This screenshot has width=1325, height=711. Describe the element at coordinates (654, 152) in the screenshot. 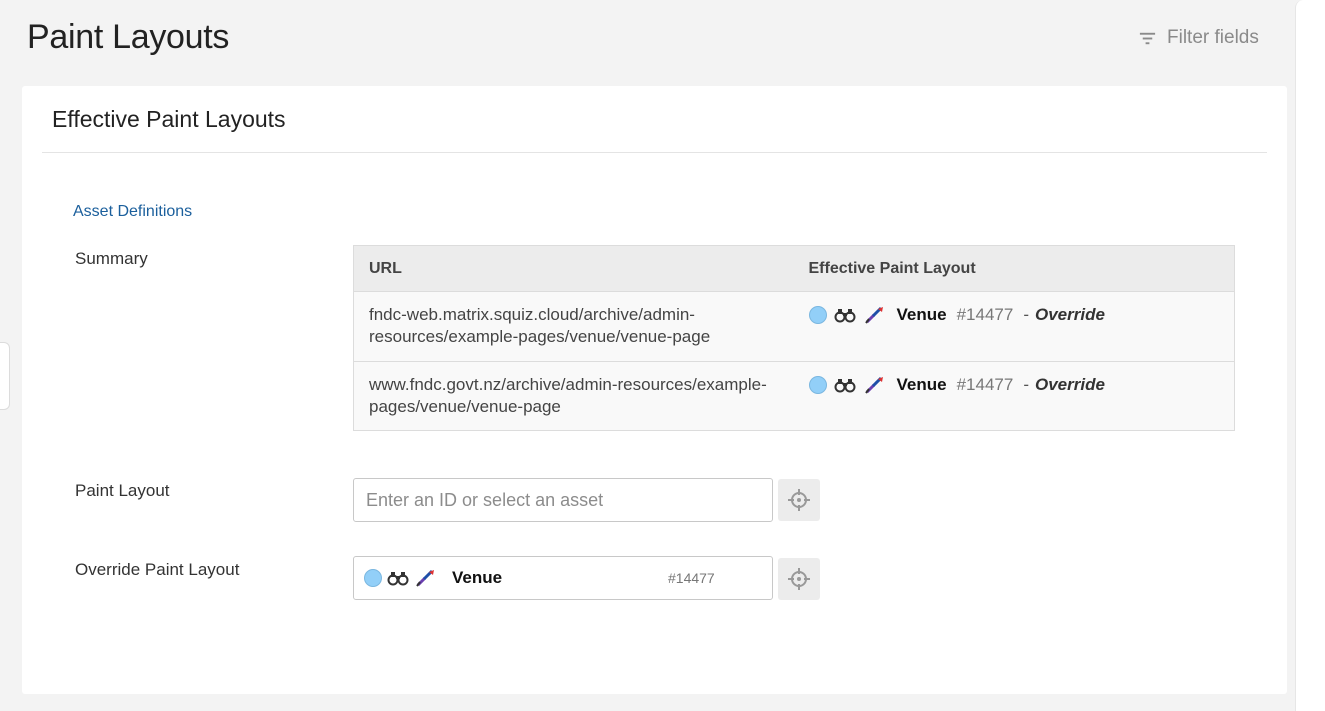

I see `panel-divider` at that location.